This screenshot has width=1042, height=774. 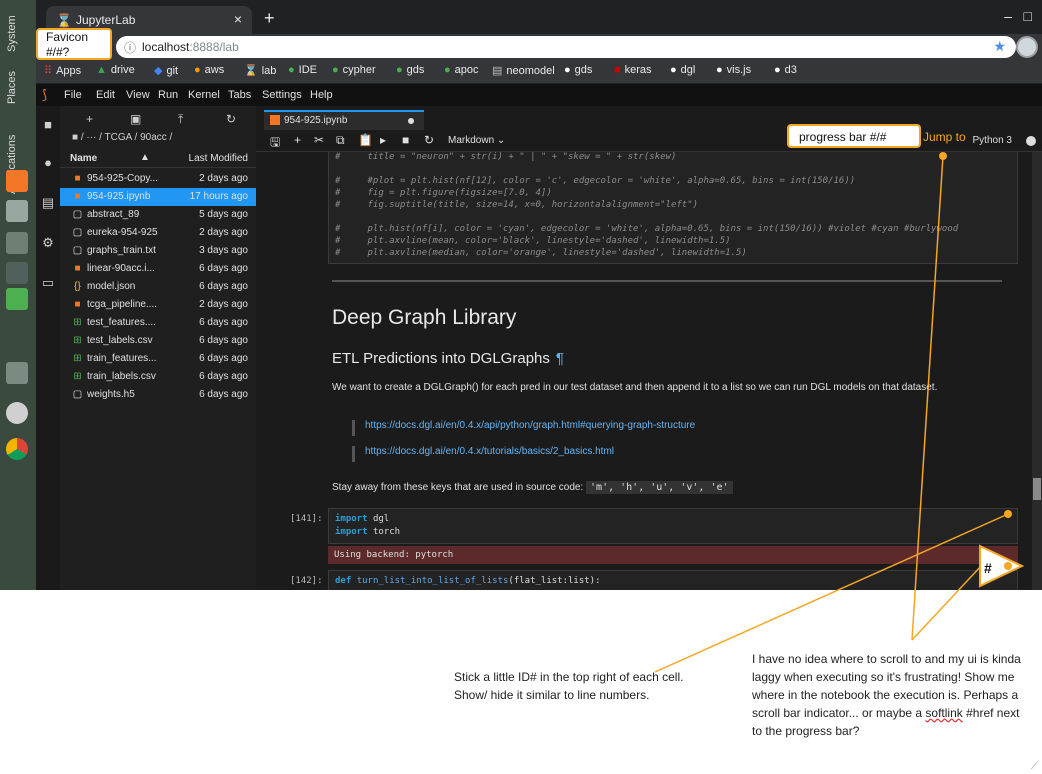 What do you see at coordinates (476, 140) in the screenshot?
I see `cell-type-select: Markdown ⌄` at bounding box center [476, 140].